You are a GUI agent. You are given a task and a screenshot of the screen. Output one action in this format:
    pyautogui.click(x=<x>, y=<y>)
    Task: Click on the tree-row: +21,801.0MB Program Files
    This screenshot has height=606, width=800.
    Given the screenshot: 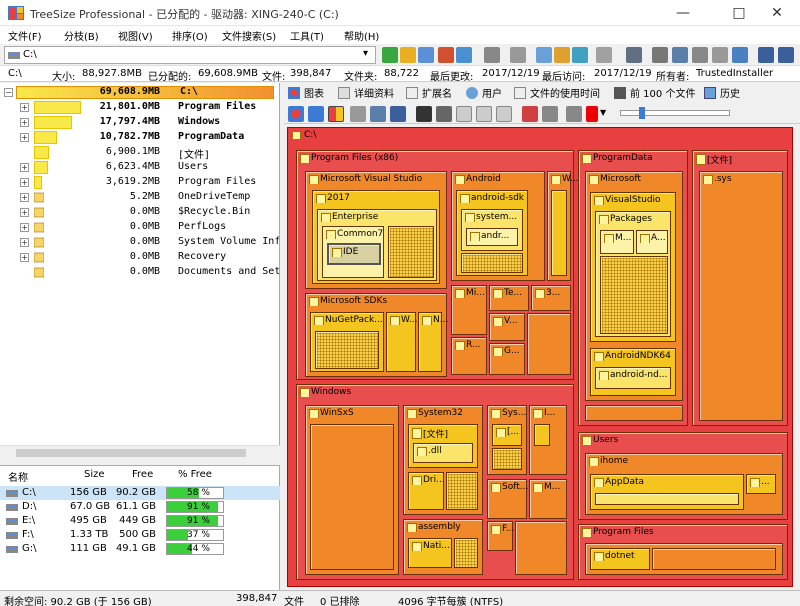 What is the action you would take?
    pyautogui.click(x=139, y=107)
    